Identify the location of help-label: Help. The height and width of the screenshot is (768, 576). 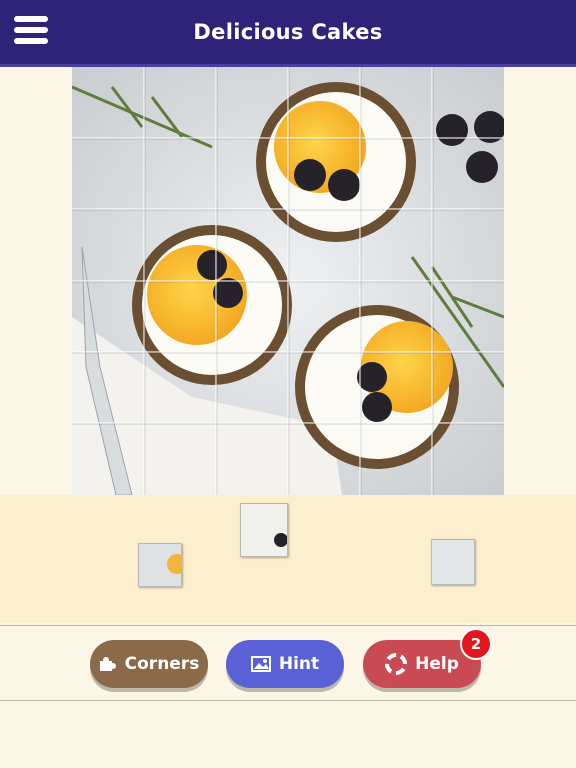
(437, 664).